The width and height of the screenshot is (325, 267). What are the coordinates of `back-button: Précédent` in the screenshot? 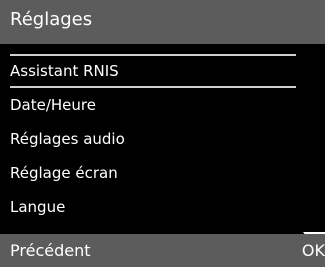 It's located at (50, 251).